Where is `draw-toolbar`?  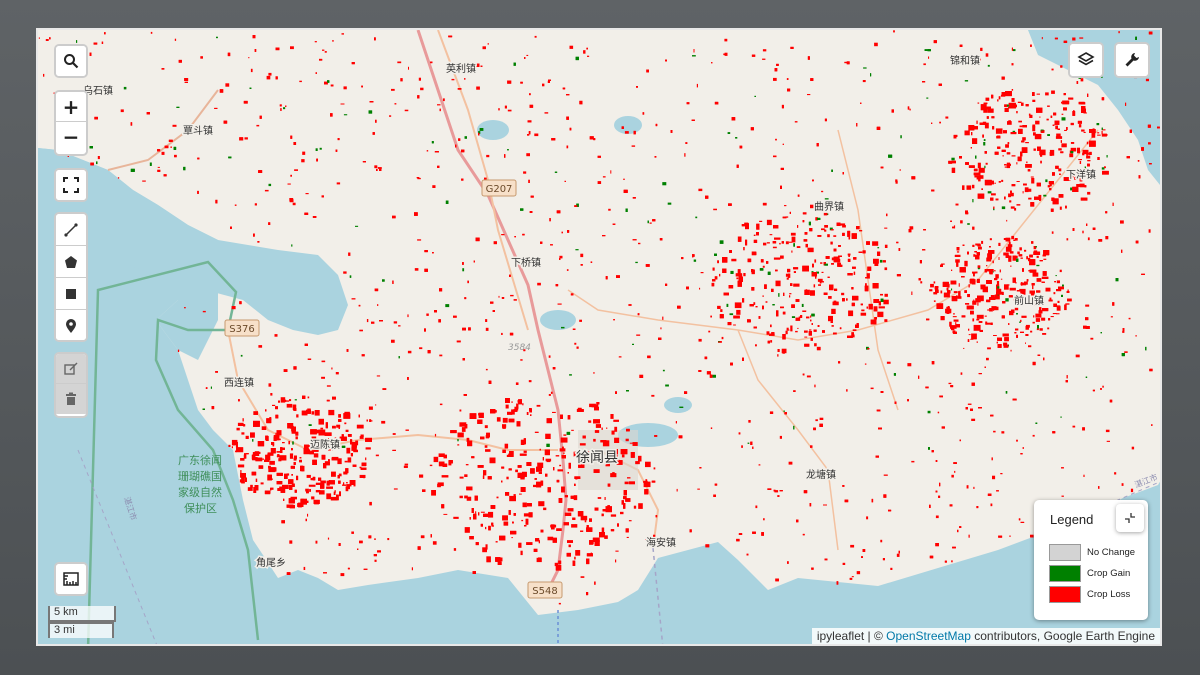 draw-toolbar is located at coordinates (71, 277).